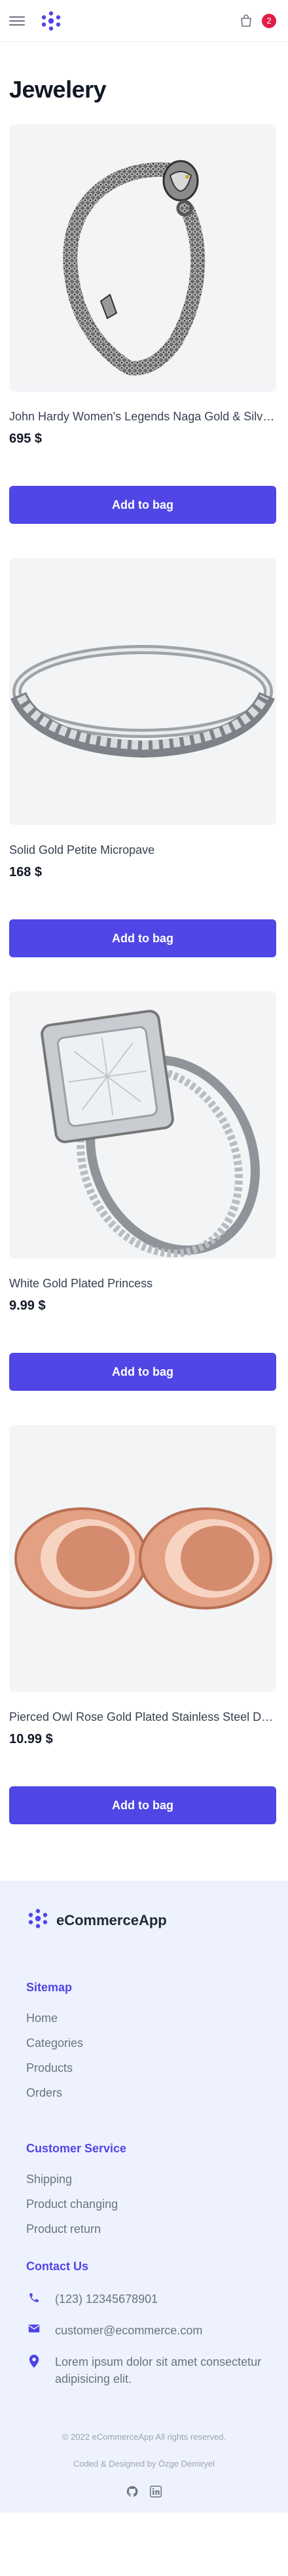 This screenshot has height=2576, width=288. Describe the element at coordinates (144, 21) in the screenshot. I see `top-navbar: 2` at that location.